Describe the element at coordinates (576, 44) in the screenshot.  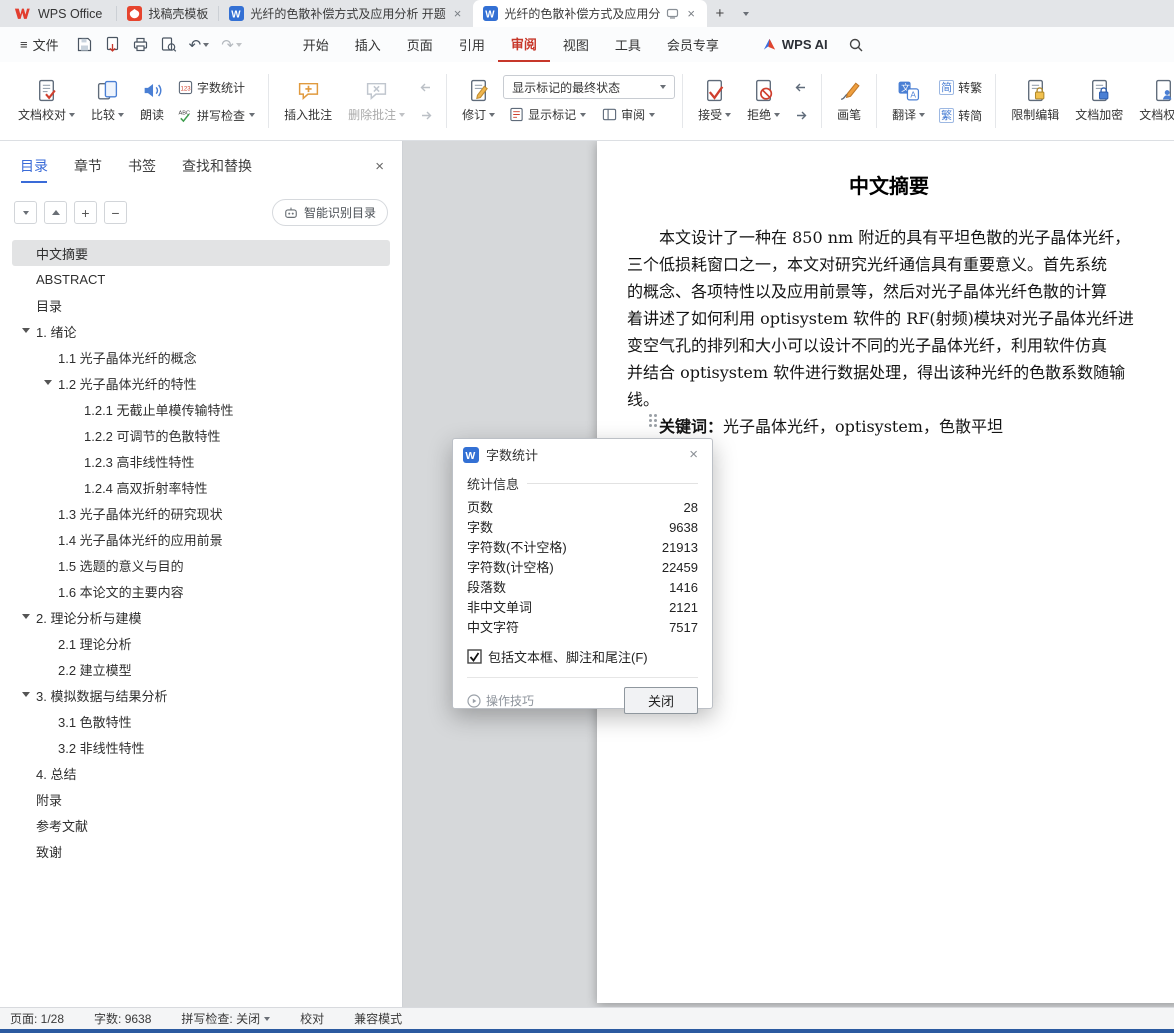
I see `tab-view: 视图` at that location.